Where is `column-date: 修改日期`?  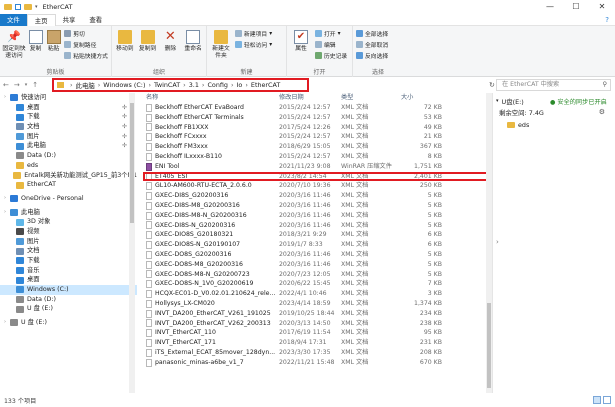
column-date: 修改日期 is located at coordinates (307, 98).